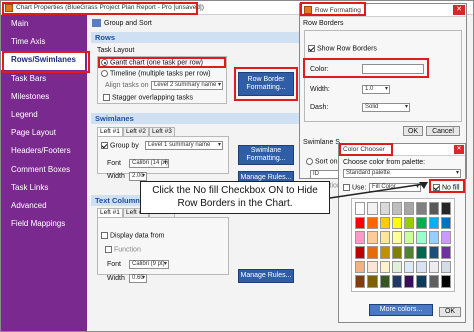  Describe the element at coordinates (386, 107) in the screenshot. I see `dash-select: Solid` at that location.